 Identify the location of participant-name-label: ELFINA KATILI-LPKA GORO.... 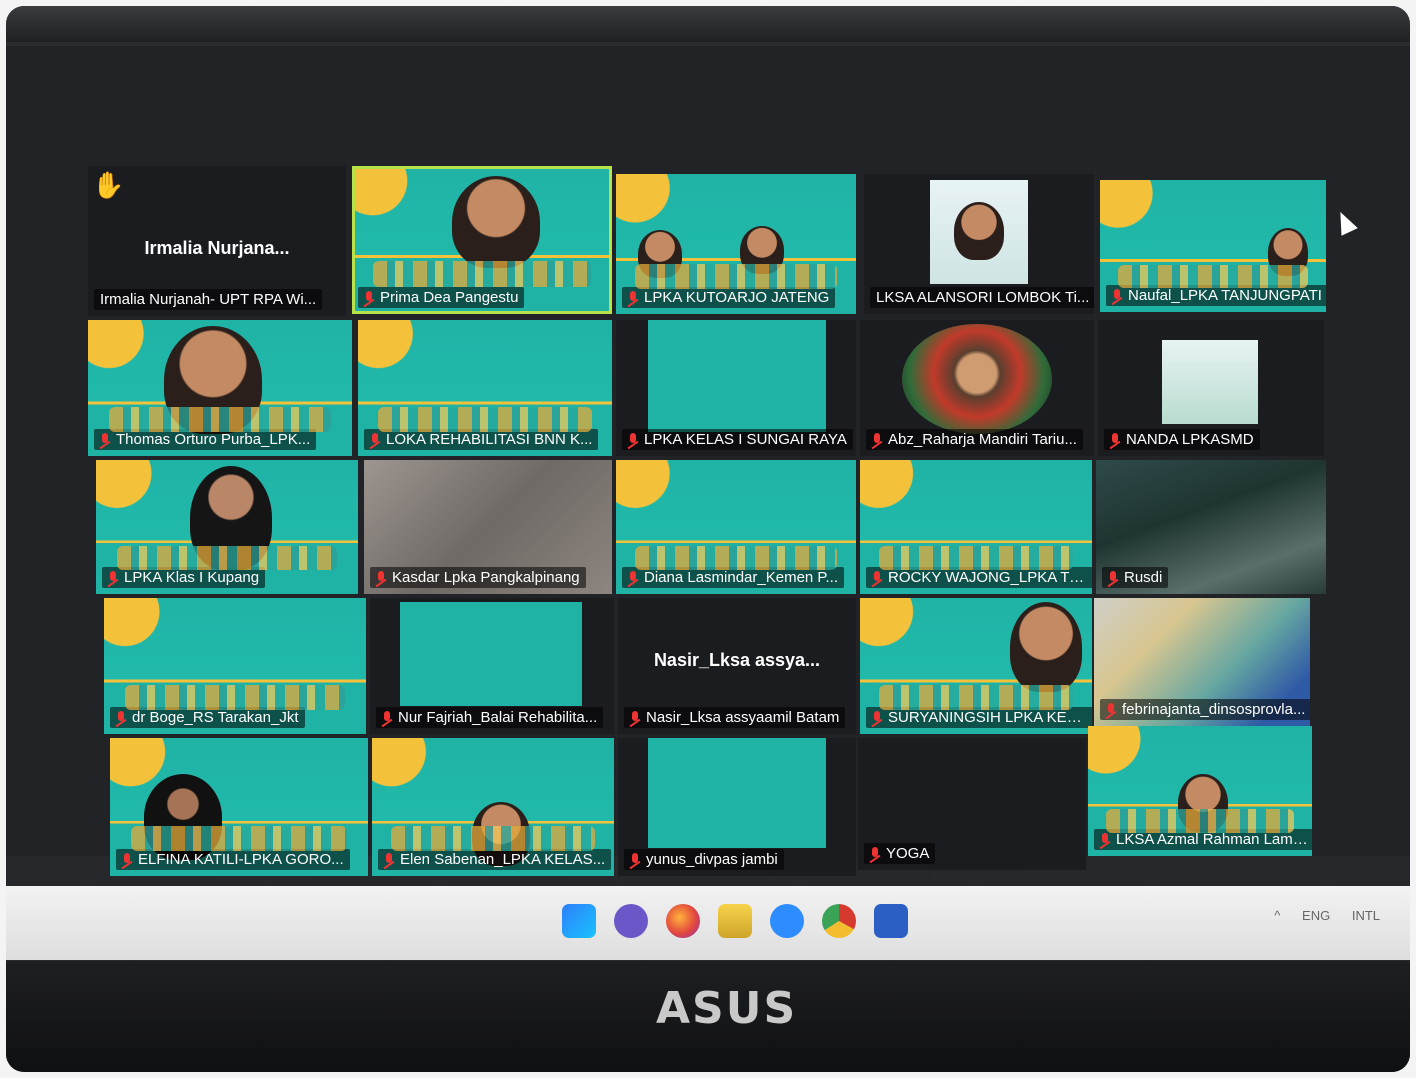
(233, 859).